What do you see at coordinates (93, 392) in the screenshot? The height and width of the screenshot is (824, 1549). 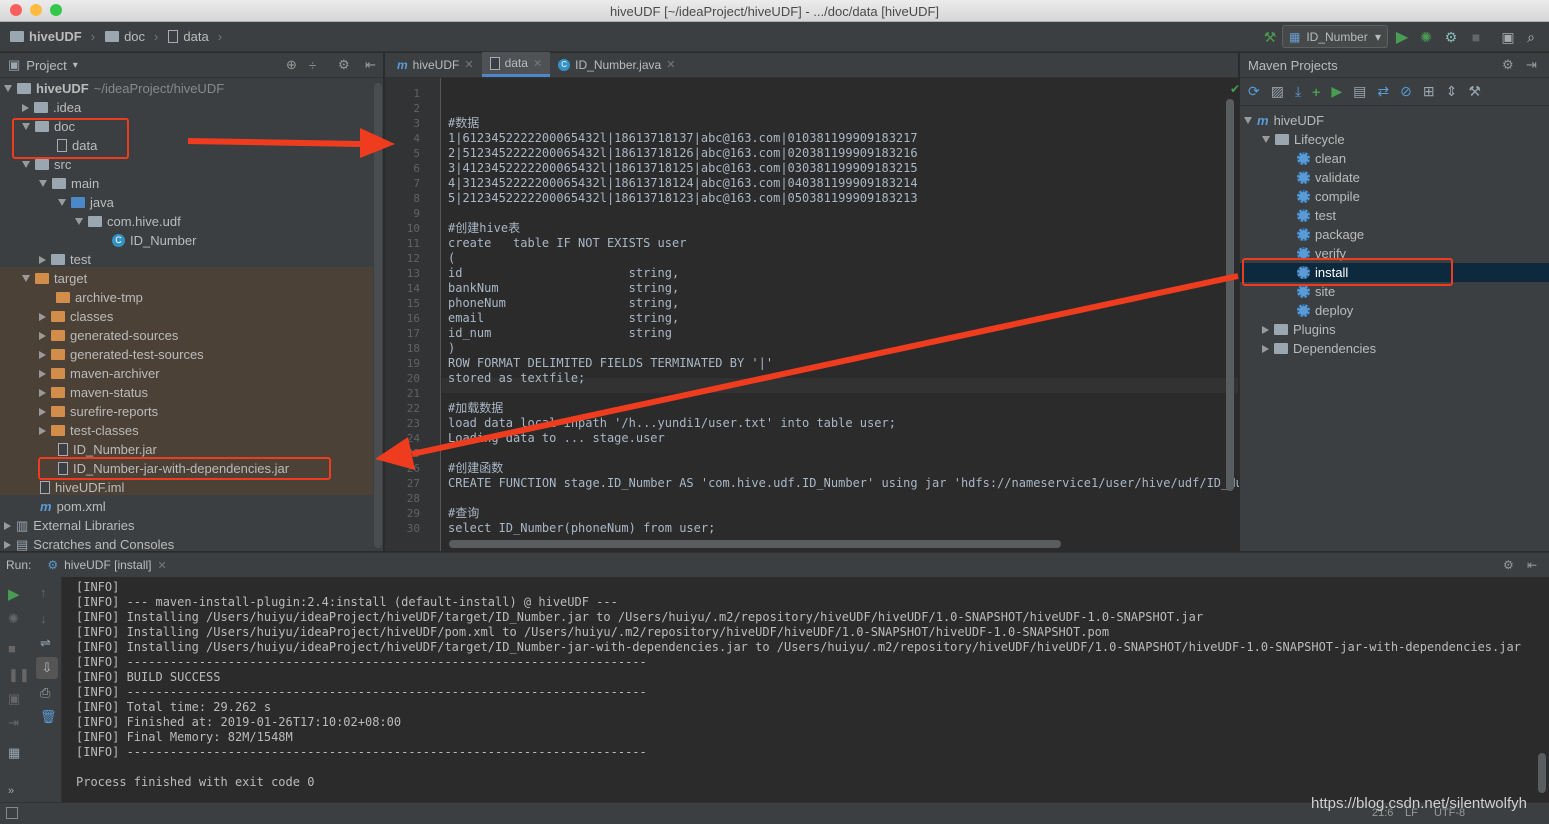 I see `tree-item-maven-status: maven-status` at bounding box center [93, 392].